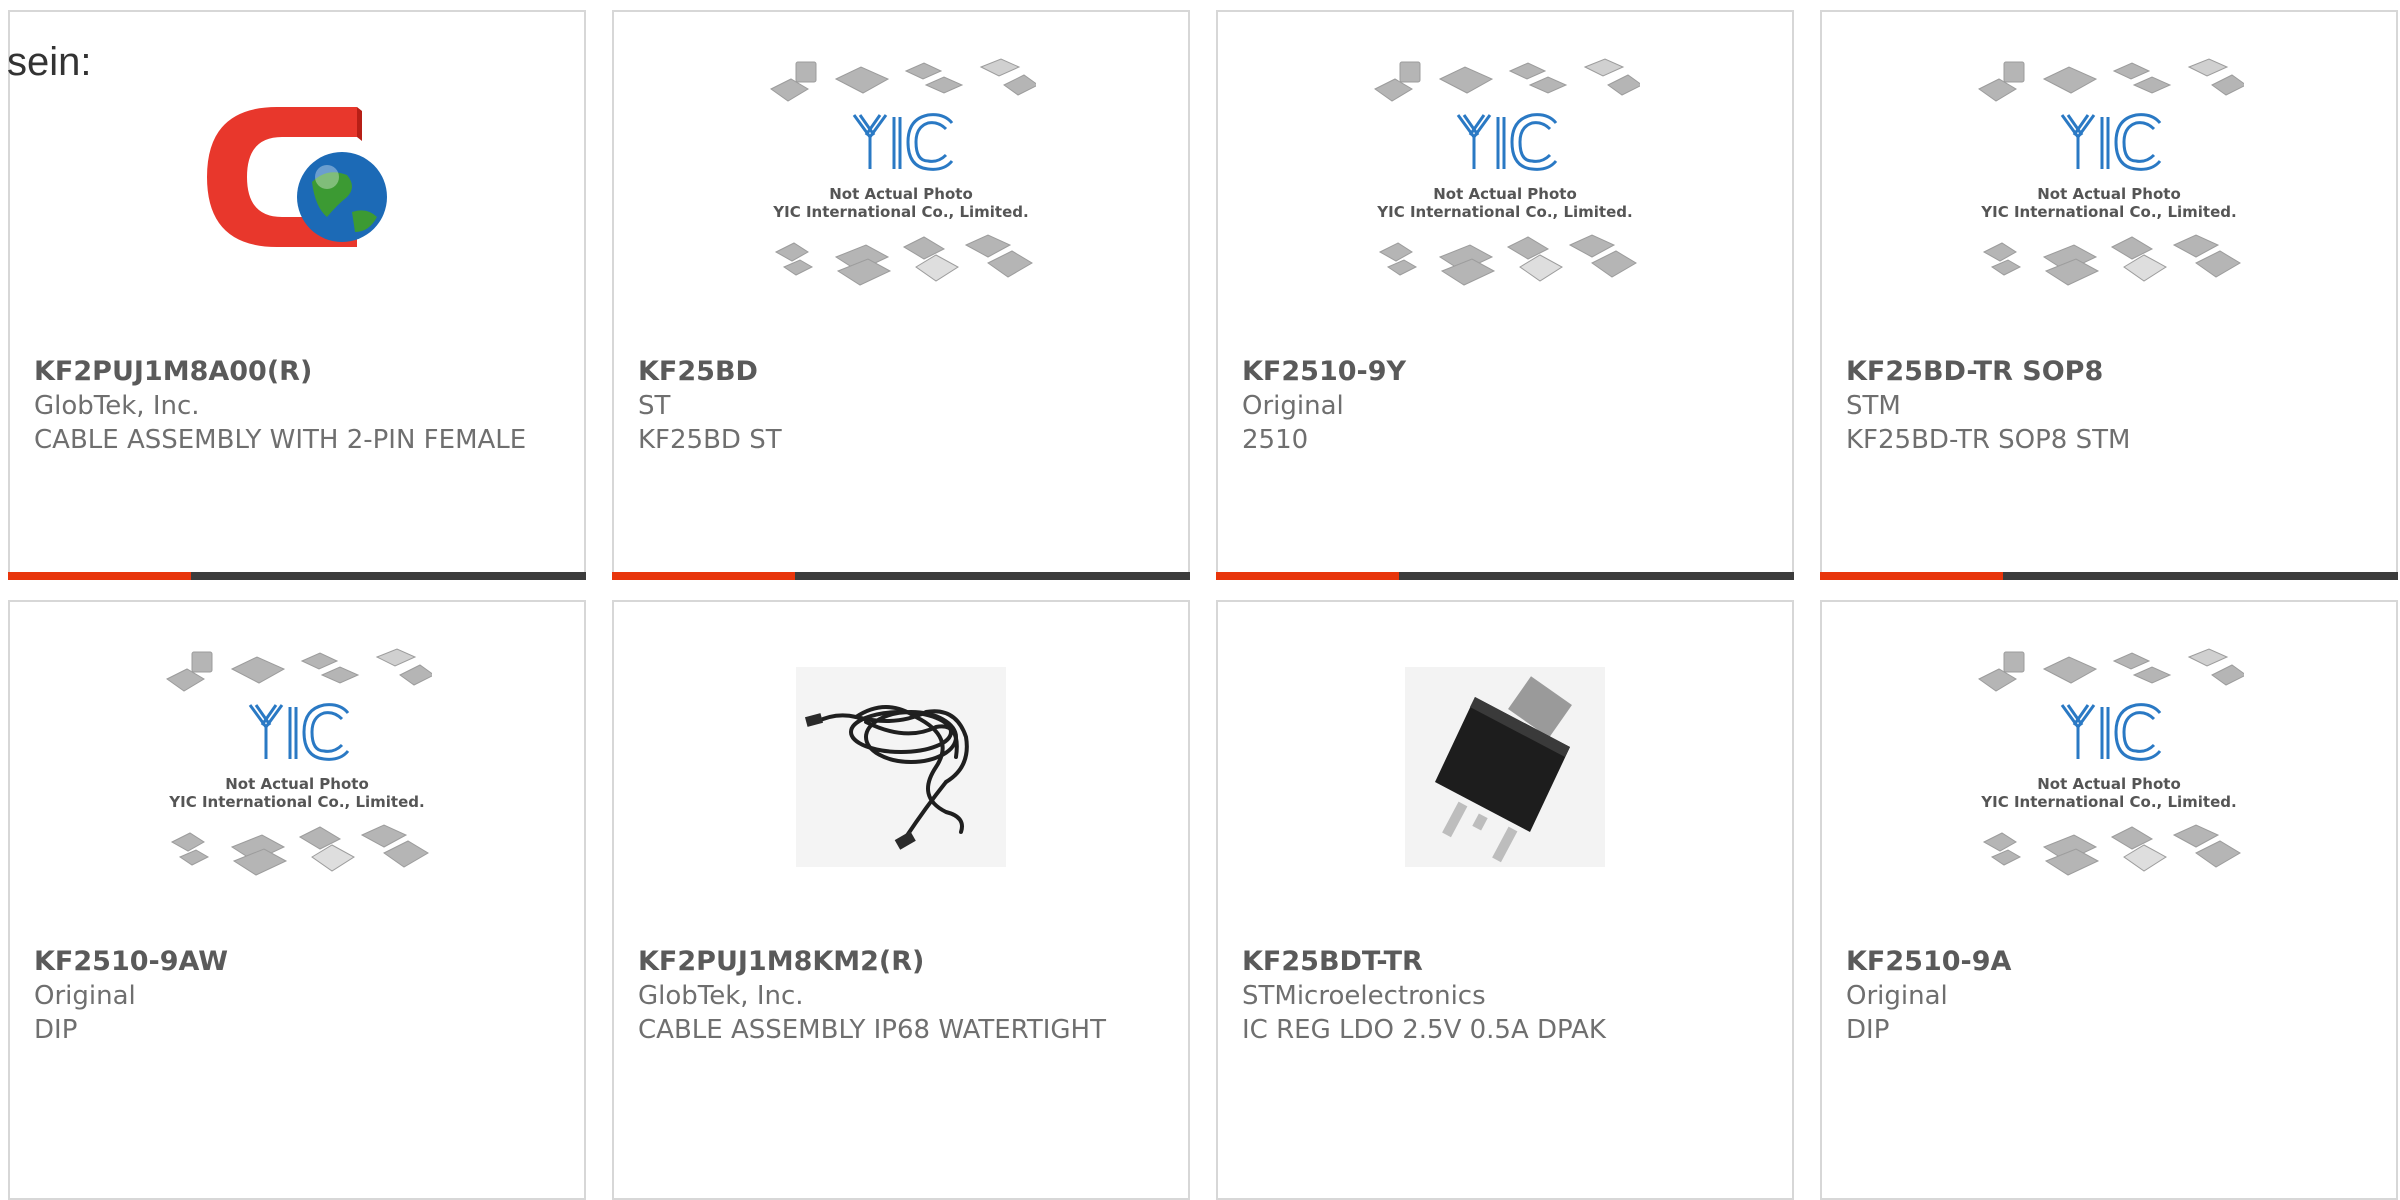 This screenshot has width=2400, height=1200. I want to click on manufacturer: ST, so click(654, 406).